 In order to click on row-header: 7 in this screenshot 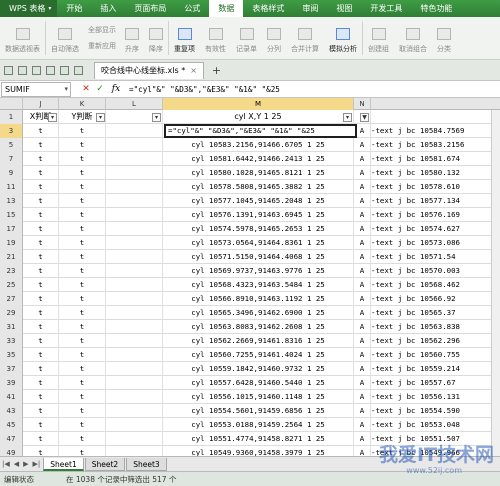, I will do `click(11, 159)`.